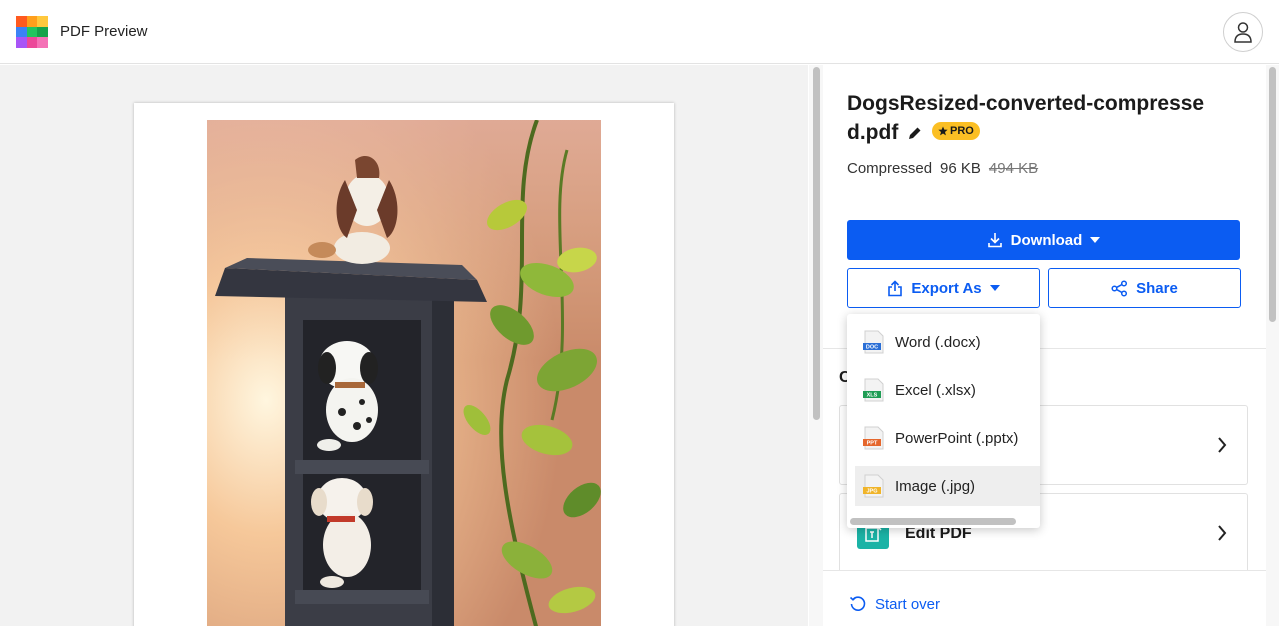 The width and height of the screenshot is (1279, 626). Describe the element at coordinates (639, 32) in the screenshot. I see `app-header: PDF Preview` at that location.